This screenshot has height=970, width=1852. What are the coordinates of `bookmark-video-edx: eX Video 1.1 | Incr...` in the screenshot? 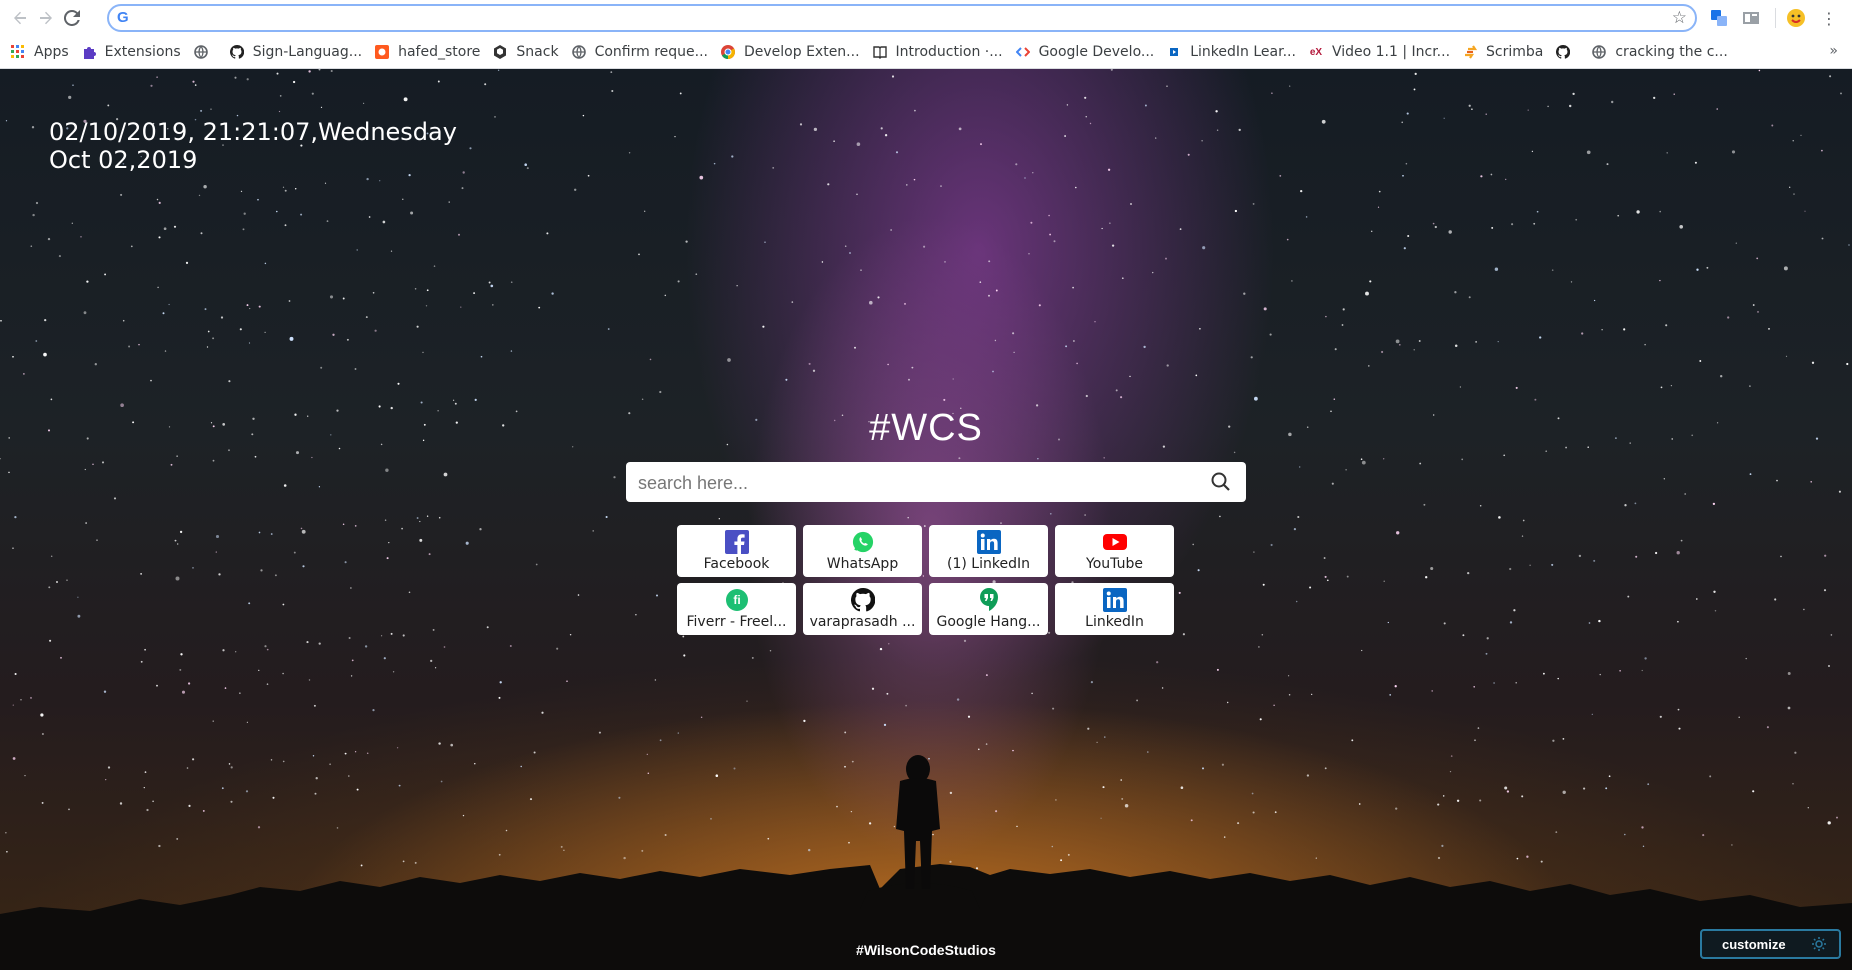 It's located at (1379, 52).